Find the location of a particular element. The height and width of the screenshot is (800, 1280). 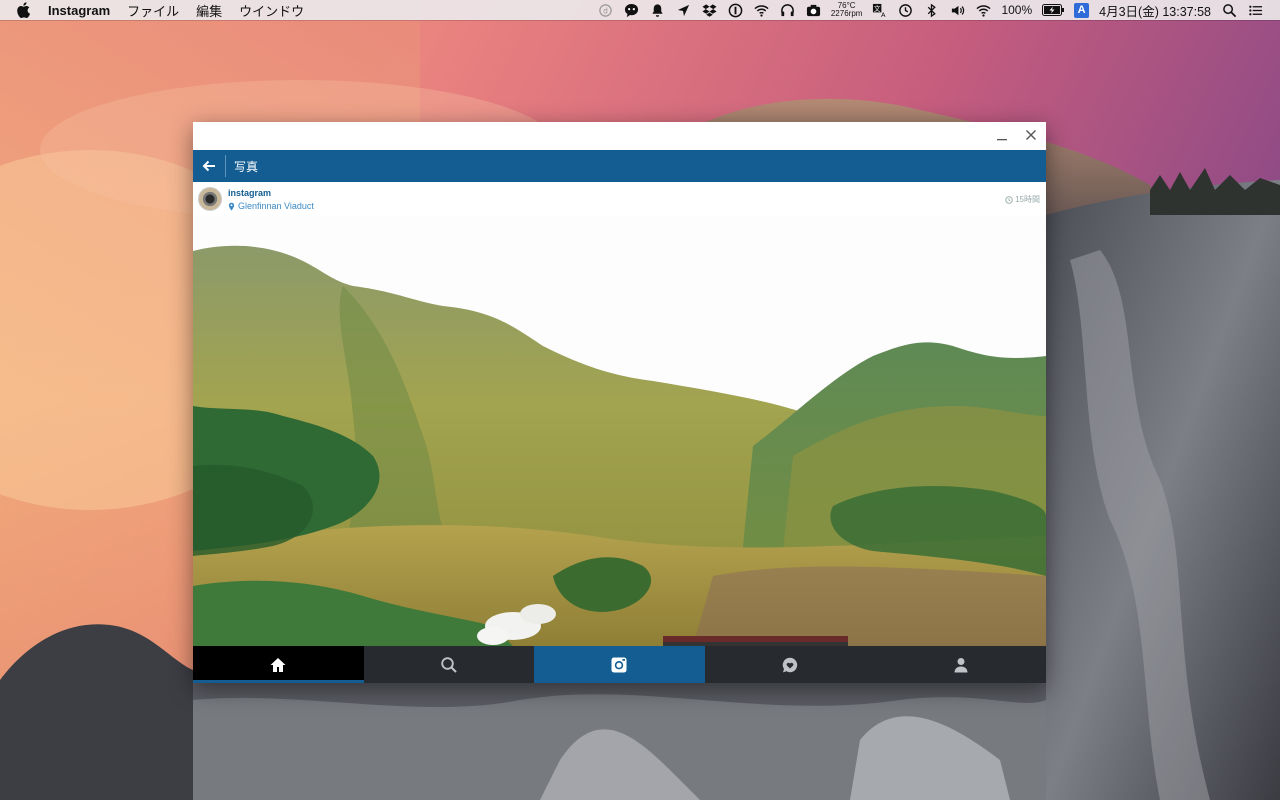

navigation-bar: 写真 is located at coordinates (619, 166).